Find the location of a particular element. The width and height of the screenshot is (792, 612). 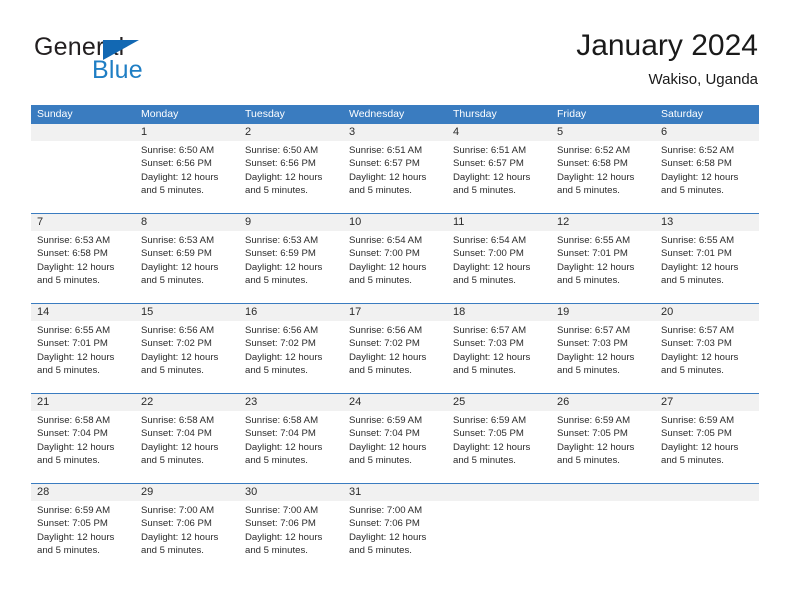

weekday-header-saturday: Saturday is located at coordinates (682, 114).